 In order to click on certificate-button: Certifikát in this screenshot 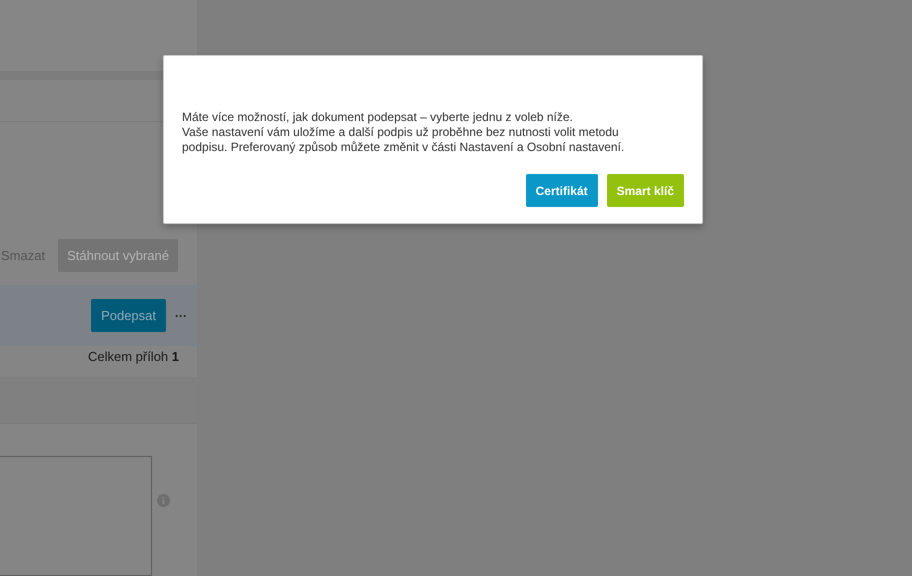, I will do `click(562, 190)`.